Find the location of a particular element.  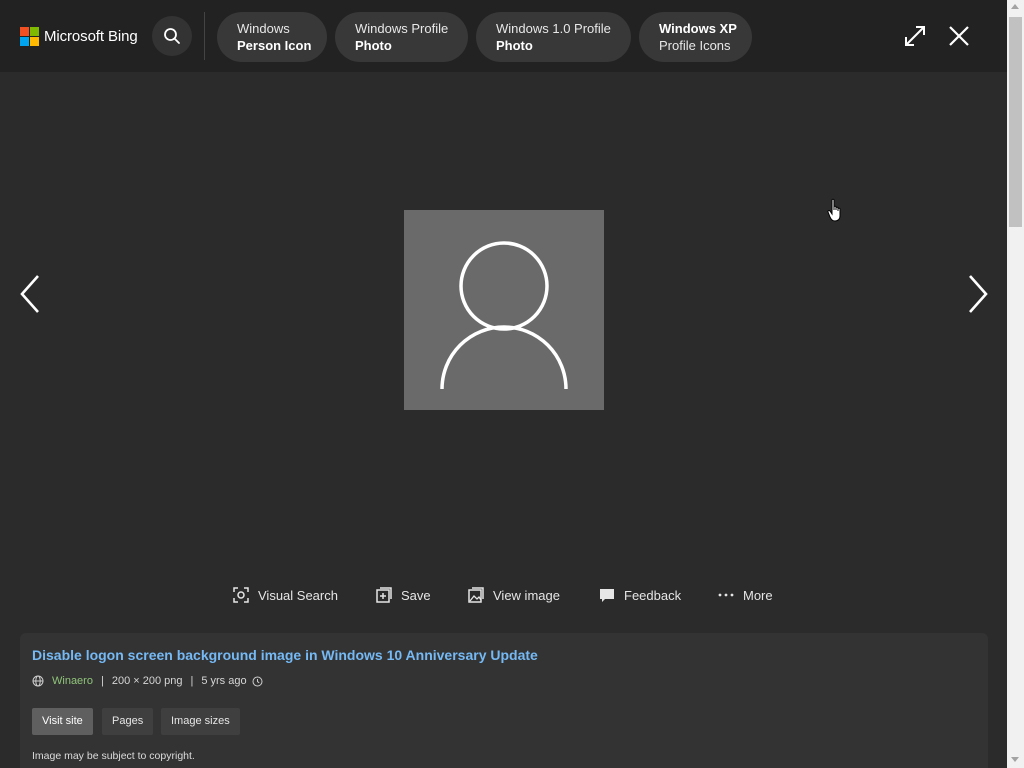

bing-logo: Microsoft Bing is located at coordinates (79, 36).